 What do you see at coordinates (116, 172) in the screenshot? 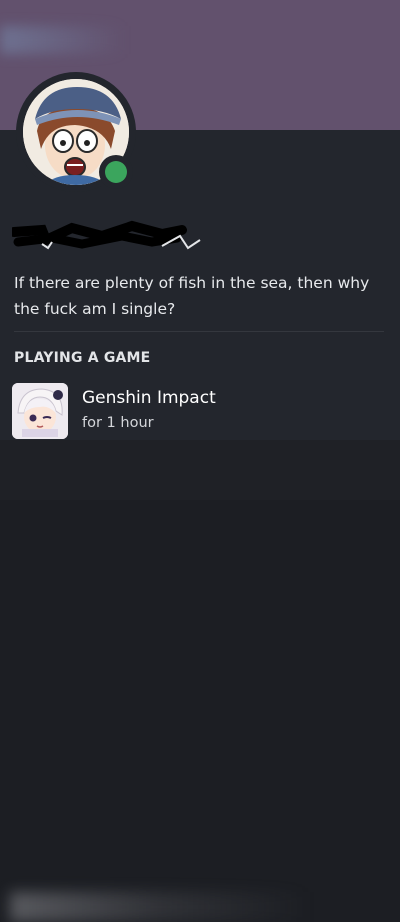
I see `online-status-indicator` at bounding box center [116, 172].